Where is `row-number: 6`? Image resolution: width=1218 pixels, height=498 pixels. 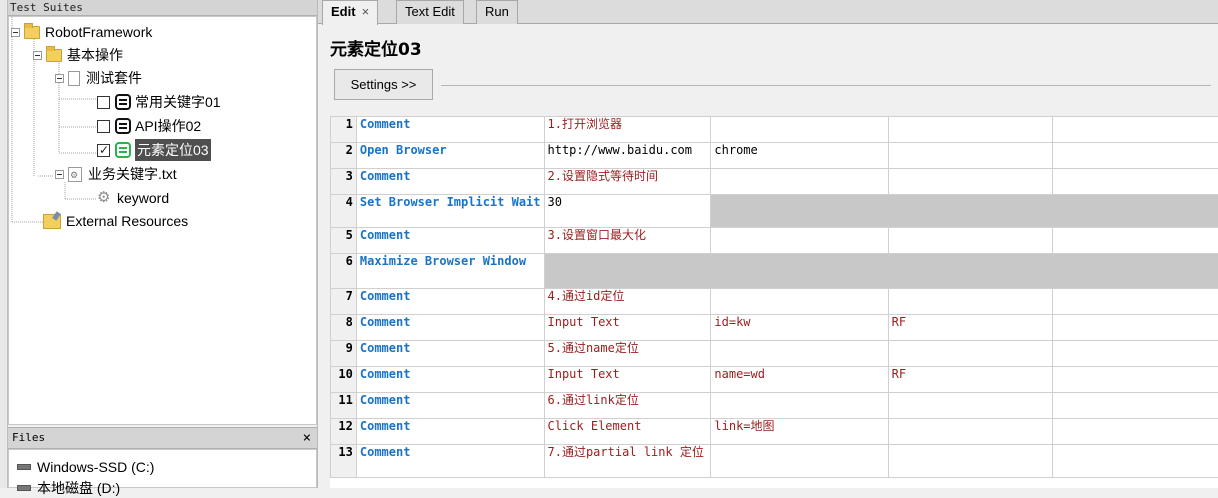 row-number: 6 is located at coordinates (344, 271).